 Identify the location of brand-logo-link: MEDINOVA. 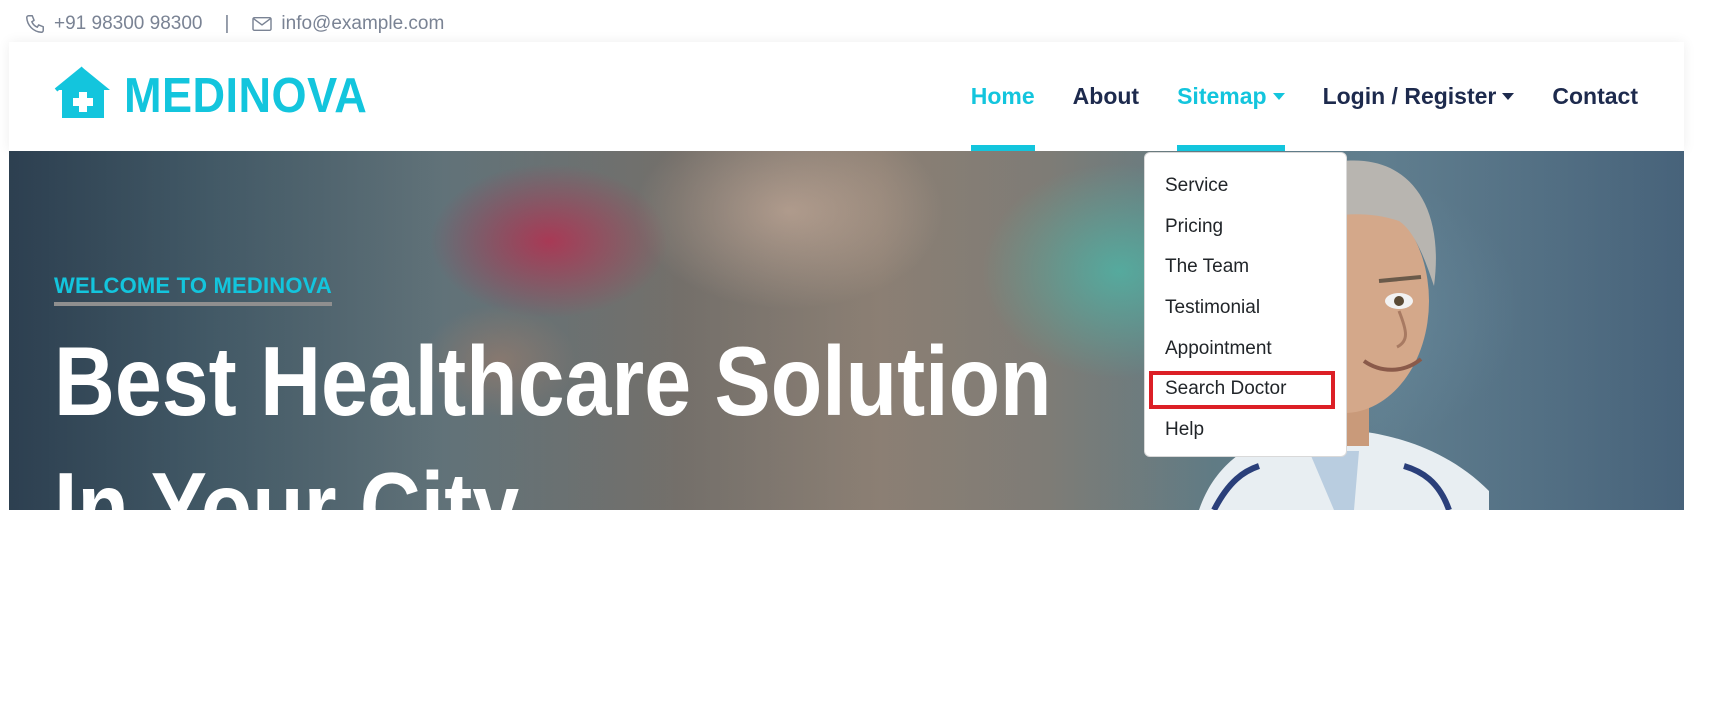
(221, 95).